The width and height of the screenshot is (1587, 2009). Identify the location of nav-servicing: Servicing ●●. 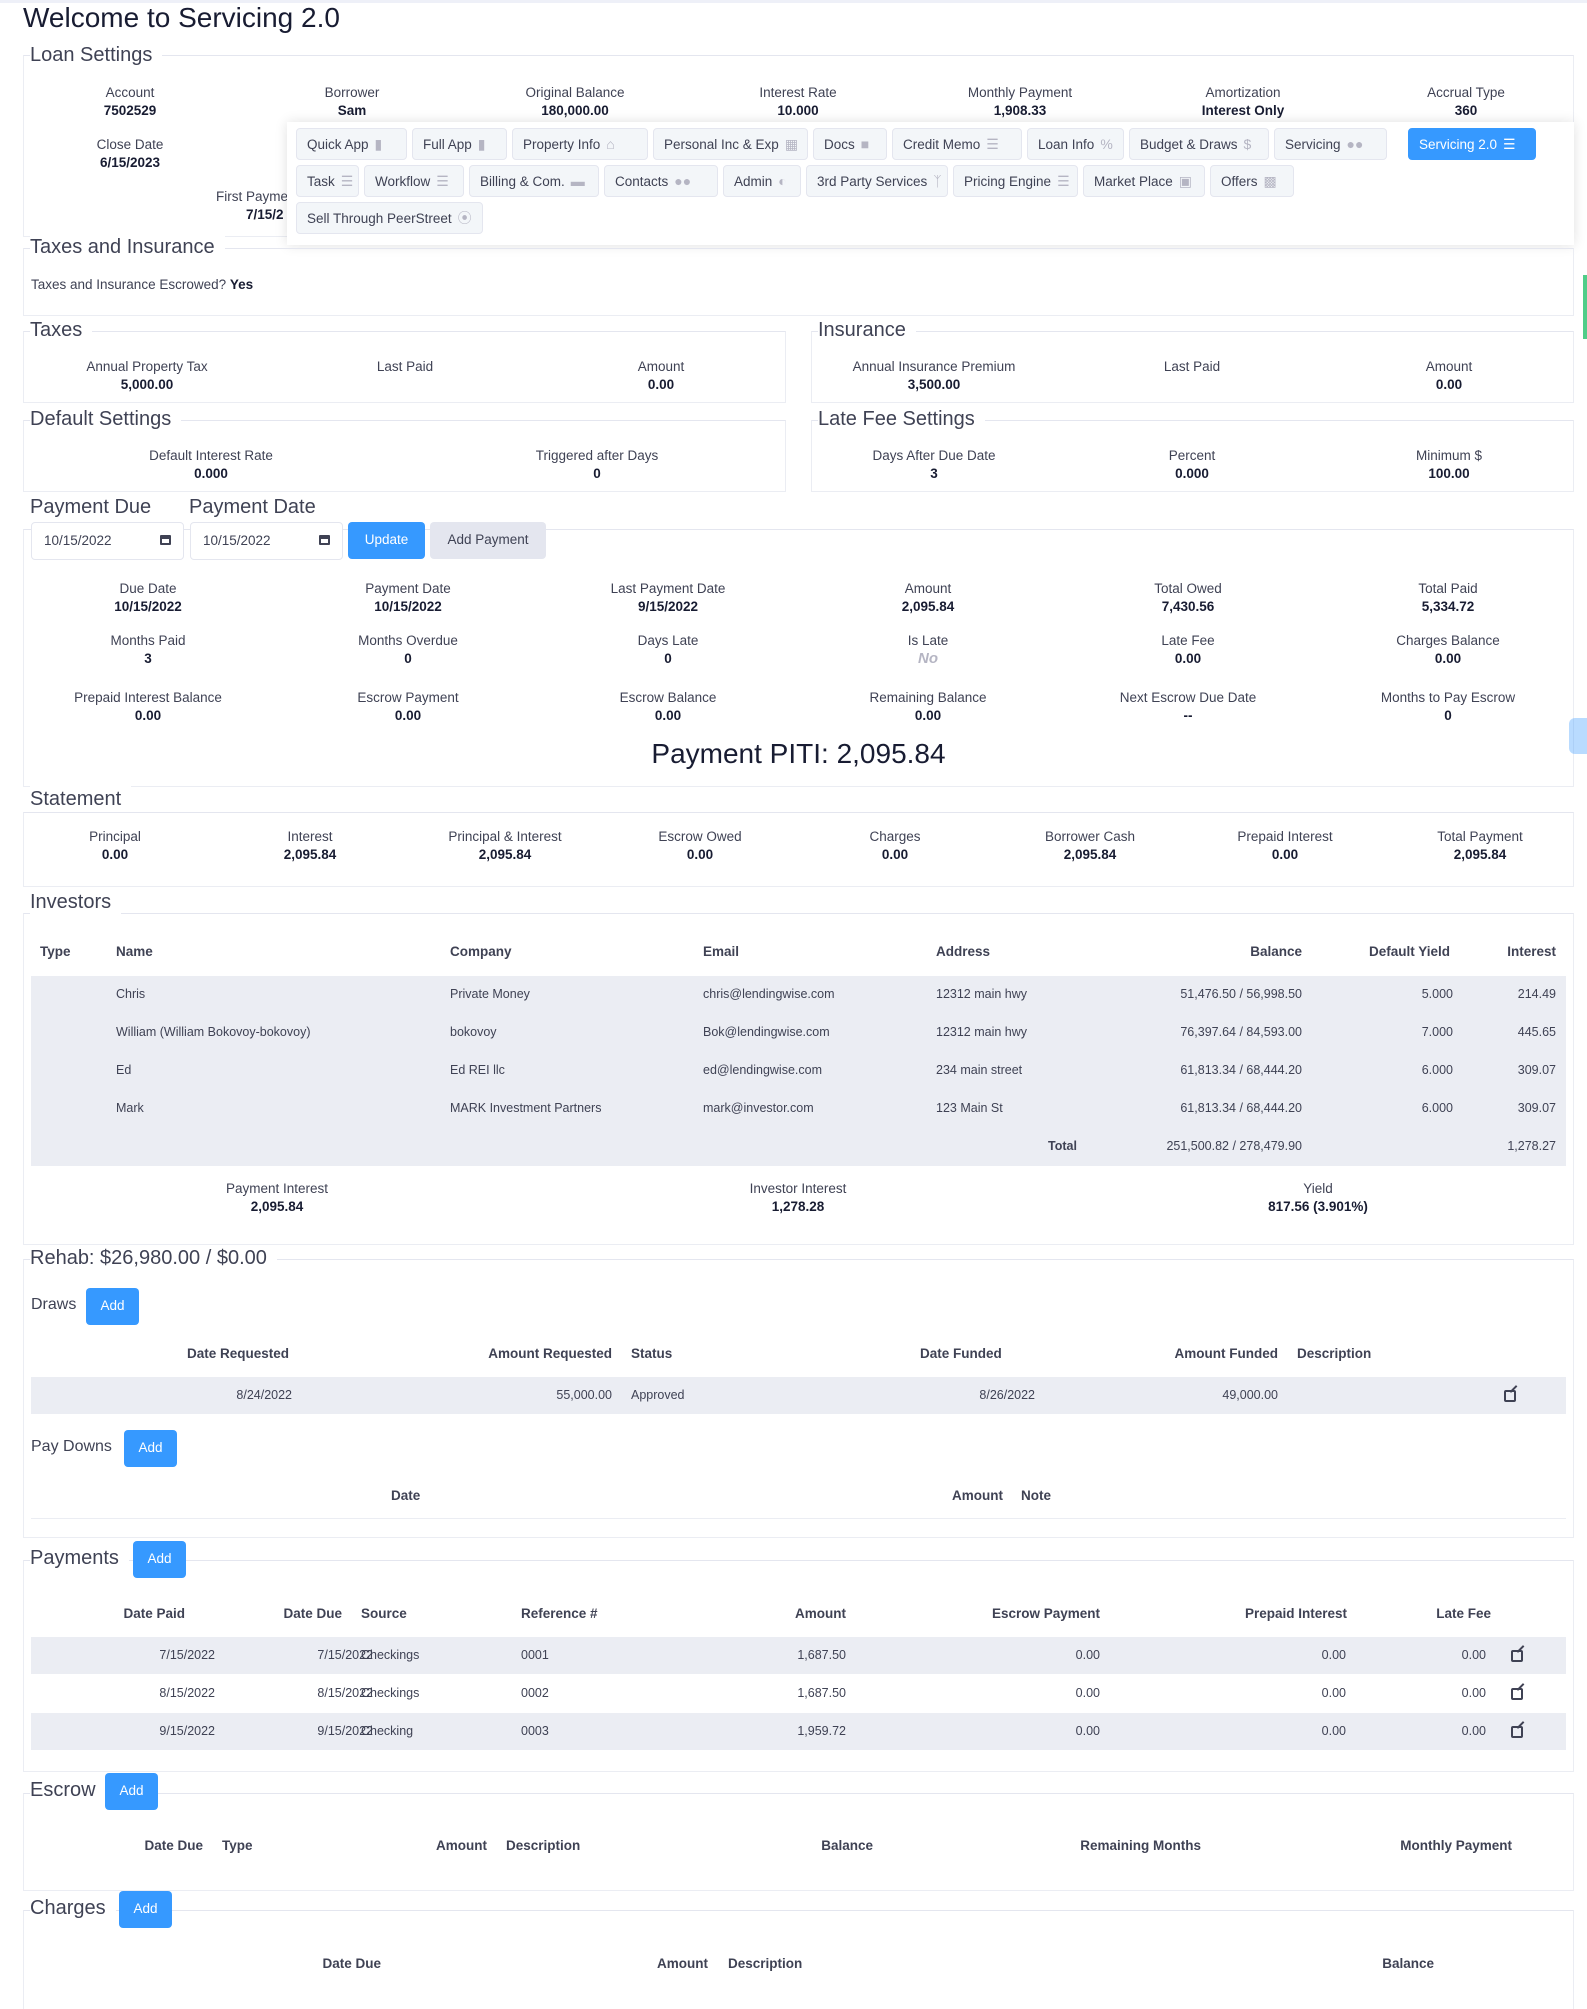
(1330, 144).